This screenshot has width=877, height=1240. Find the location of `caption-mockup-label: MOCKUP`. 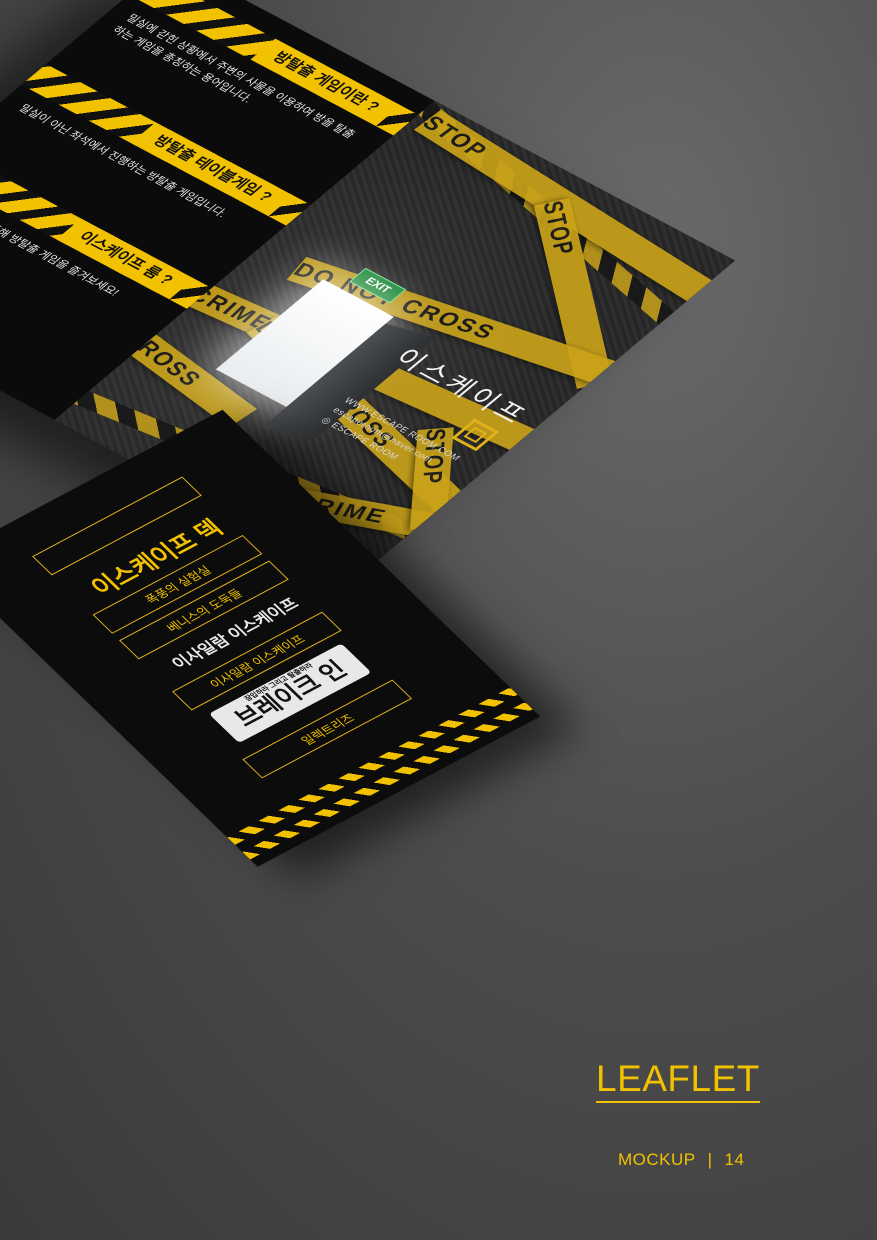

caption-mockup-label: MOCKUP is located at coordinates (657, 1159).